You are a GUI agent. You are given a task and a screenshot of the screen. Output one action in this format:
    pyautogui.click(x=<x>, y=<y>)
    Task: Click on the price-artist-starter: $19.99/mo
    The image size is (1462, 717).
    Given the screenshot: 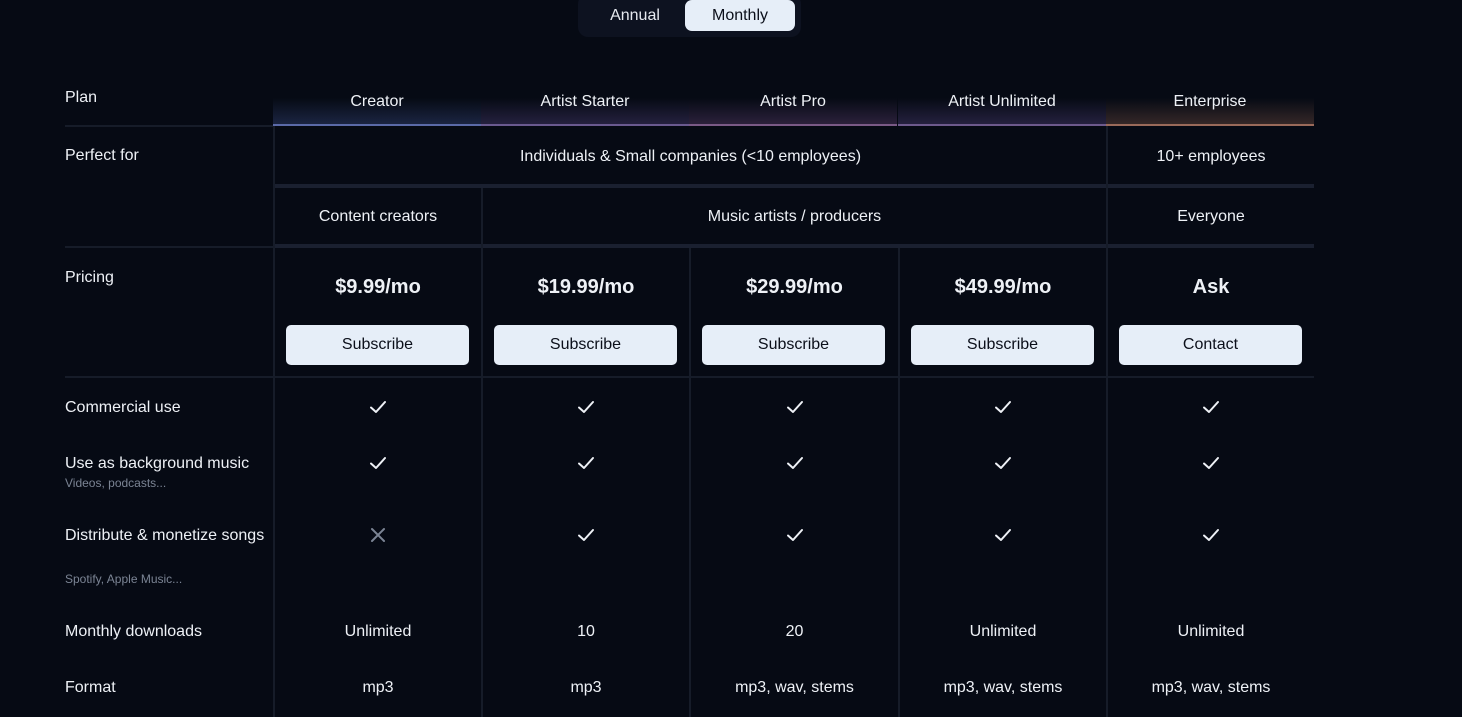 What is the action you would take?
    pyautogui.click(x=586, y=286)
    